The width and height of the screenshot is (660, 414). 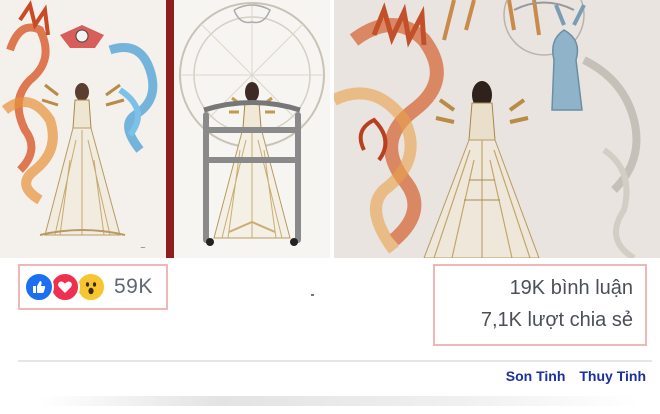 I want to click on reaction-count: 59K, so click(x=133, y=287).